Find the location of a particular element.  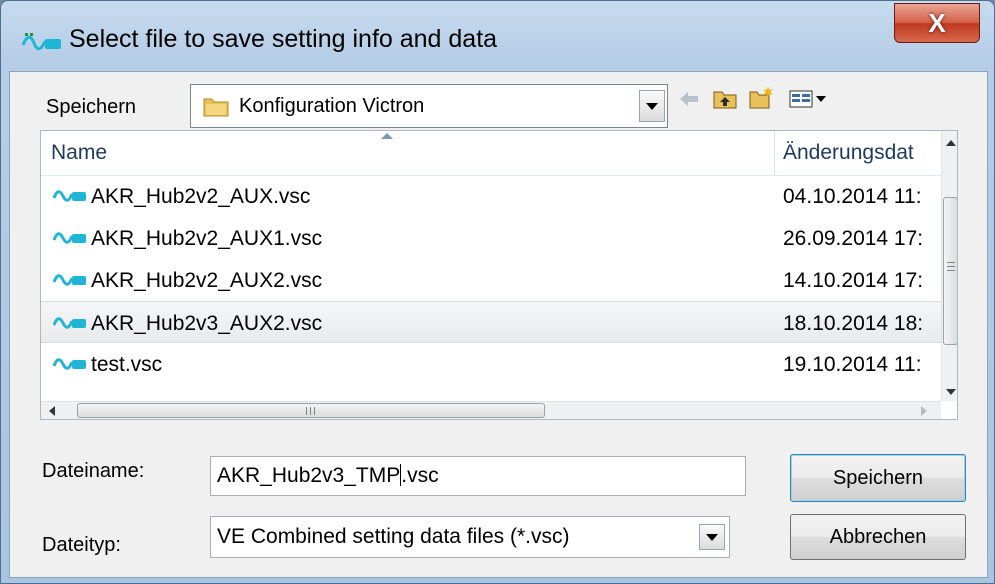

view-menu-icon is located at coordinates (809, 99).